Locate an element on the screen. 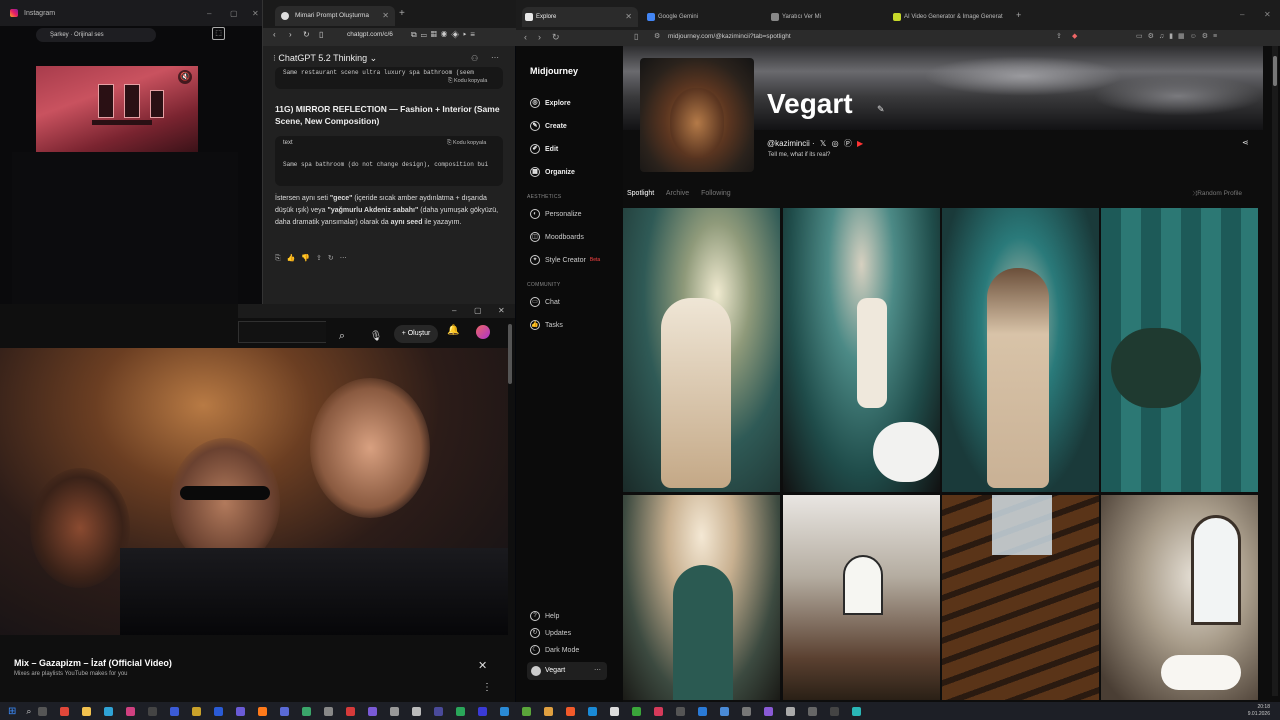 This screenshot has width=1280, height=720. sidebar-item-personalize: ◐ Personalize is located at coordinates (556, 214).